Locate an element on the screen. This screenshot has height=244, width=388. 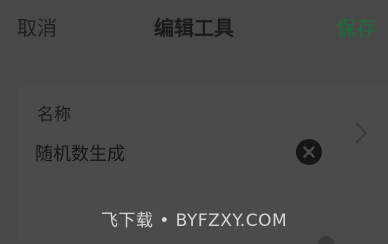
name-field-label: 名称 is located at coordinates (54, 115).